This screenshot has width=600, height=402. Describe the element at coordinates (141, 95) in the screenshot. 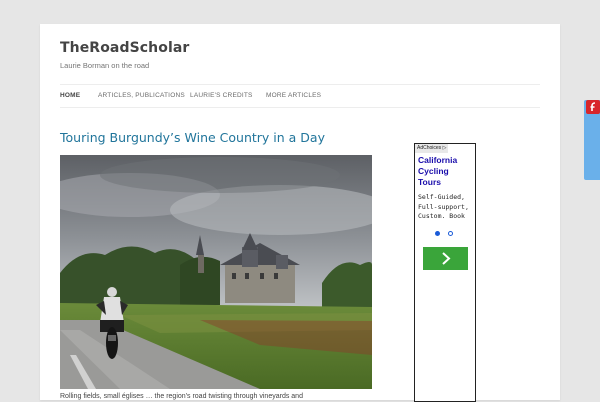

I see `nav-item-articles-publications: ARTICLES, PUBLICATIONS` at that location.